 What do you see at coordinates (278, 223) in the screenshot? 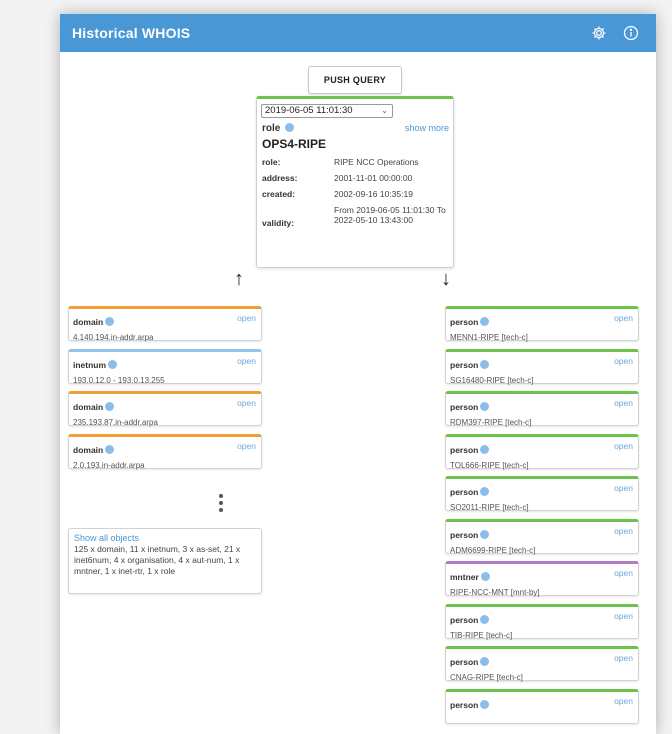
I see `attribute-key: validity:` at bounding box center [278, 223].